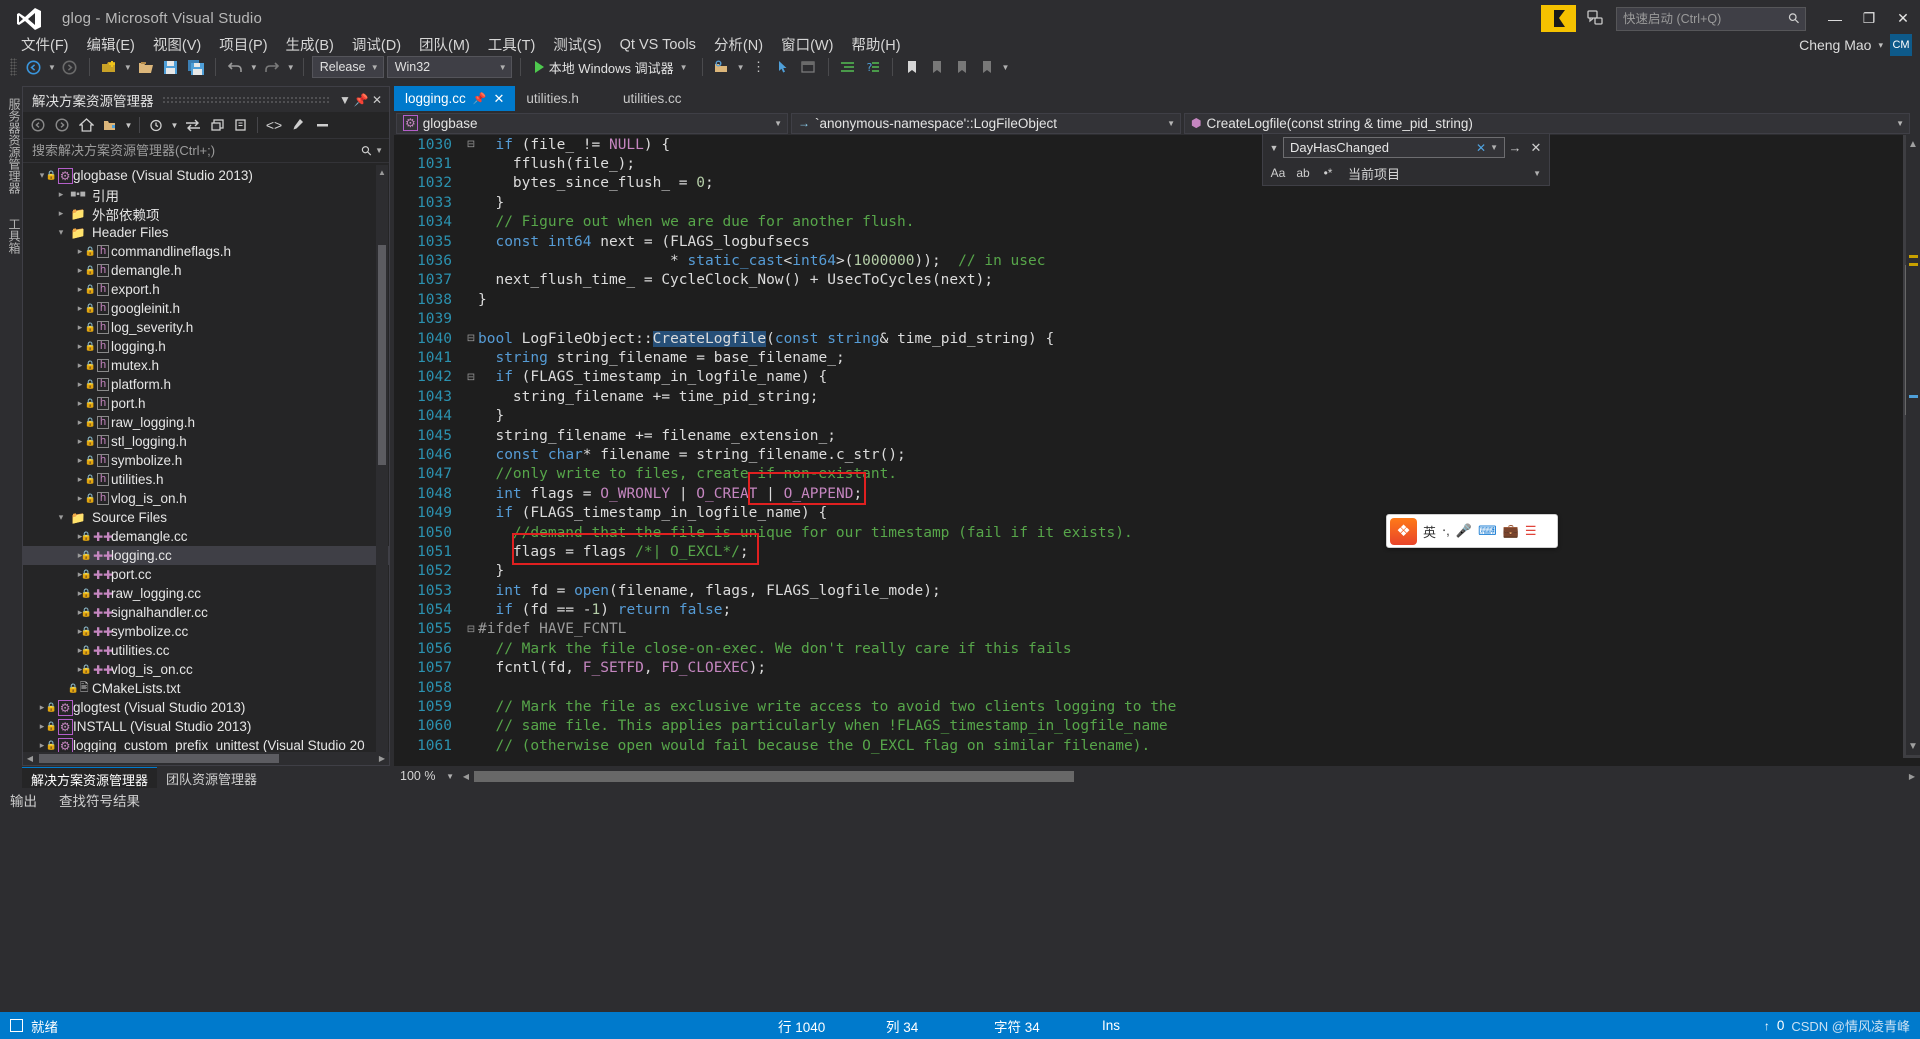 This screenshot has height=1039, width=1920. I want to click on scrollbar-thumb, so click(382, 355).